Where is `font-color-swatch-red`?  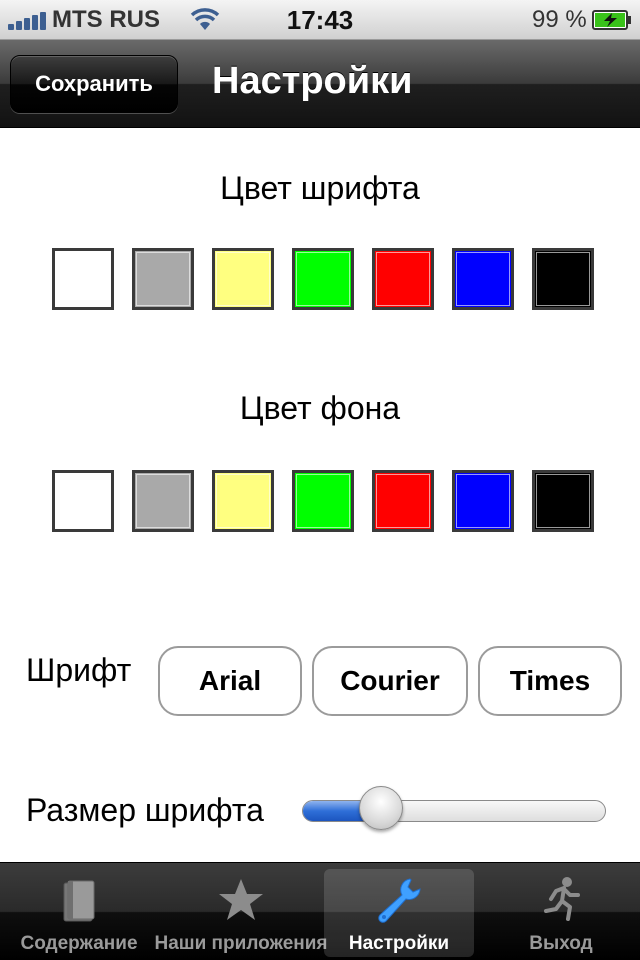 font-color-swatch-red is located at coordinates (403, 279).